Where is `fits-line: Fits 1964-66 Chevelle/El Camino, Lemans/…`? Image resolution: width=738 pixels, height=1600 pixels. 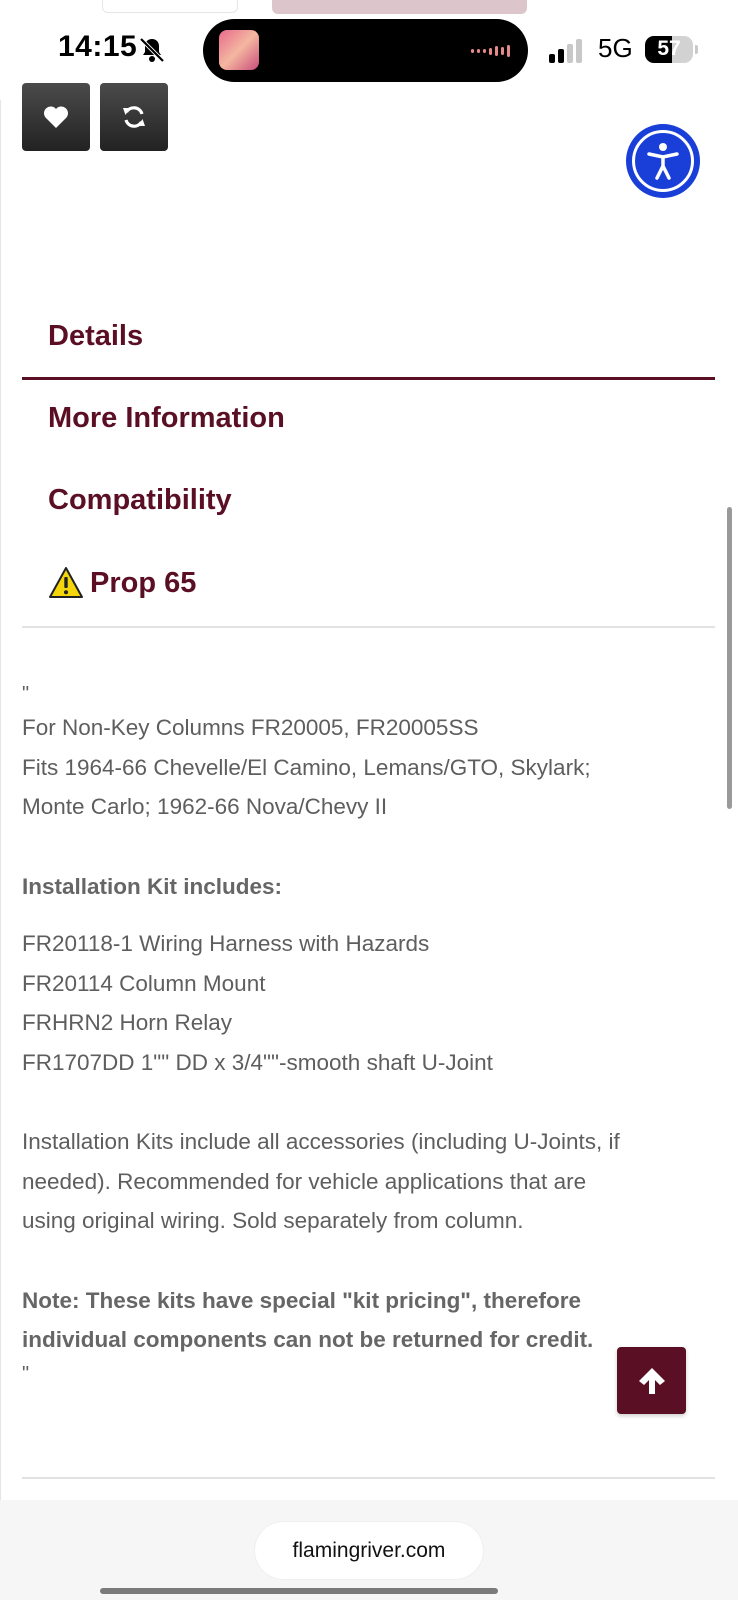
fits-line: Fits 1964-66 Chevelle/El Camino, Lemans/… is located at coordinates (306, 767).